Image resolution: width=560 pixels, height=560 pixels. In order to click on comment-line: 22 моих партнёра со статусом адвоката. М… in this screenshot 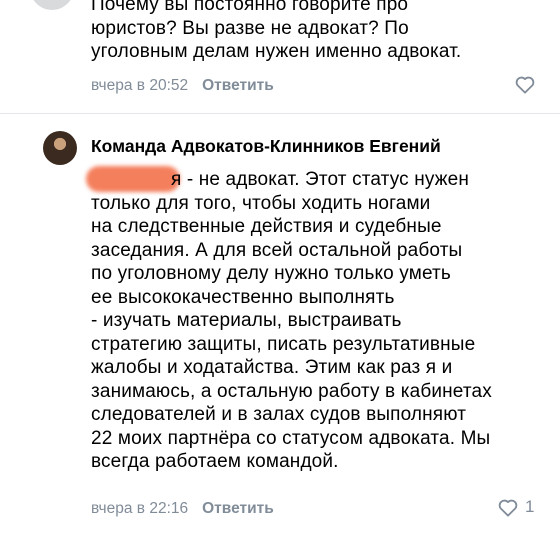, I will do `click(291, 438)`.